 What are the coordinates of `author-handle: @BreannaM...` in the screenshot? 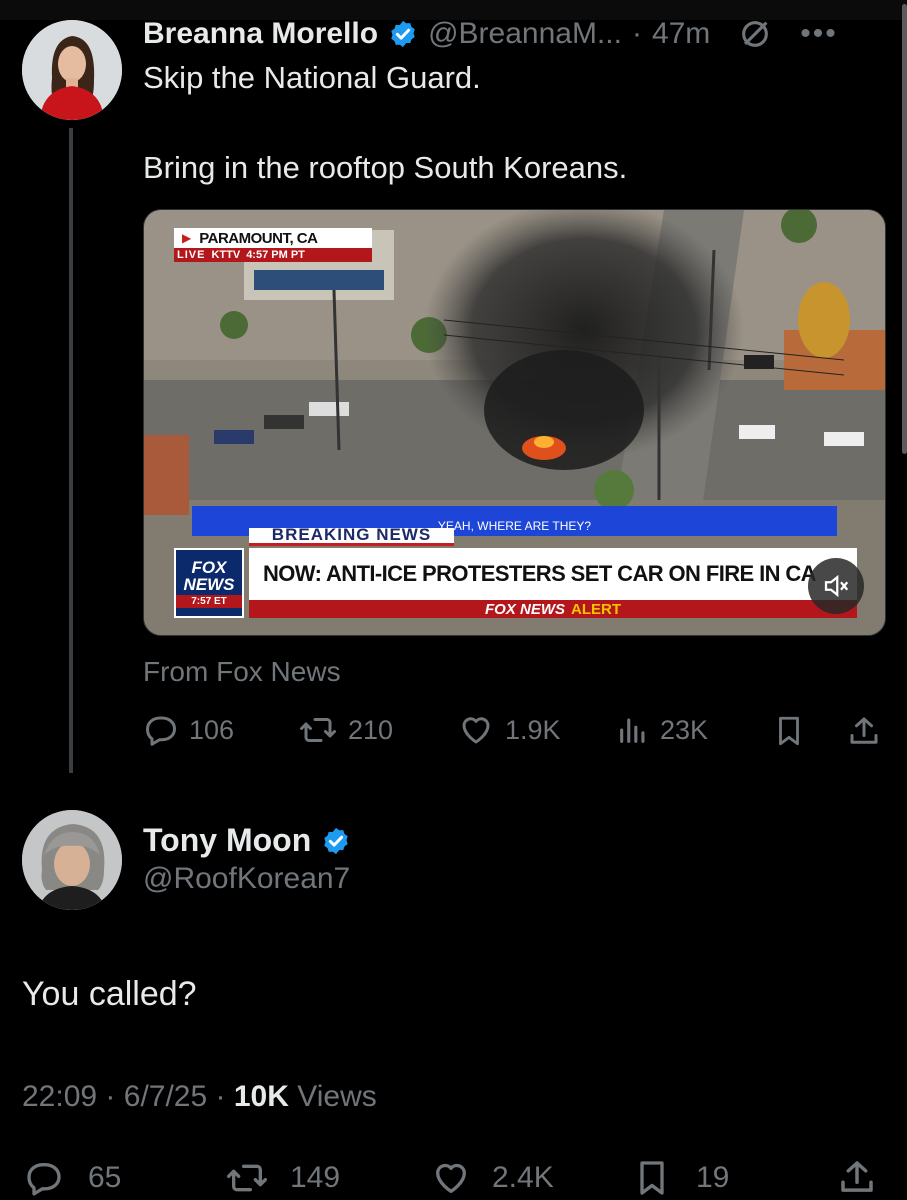 It's located at (525, 34).